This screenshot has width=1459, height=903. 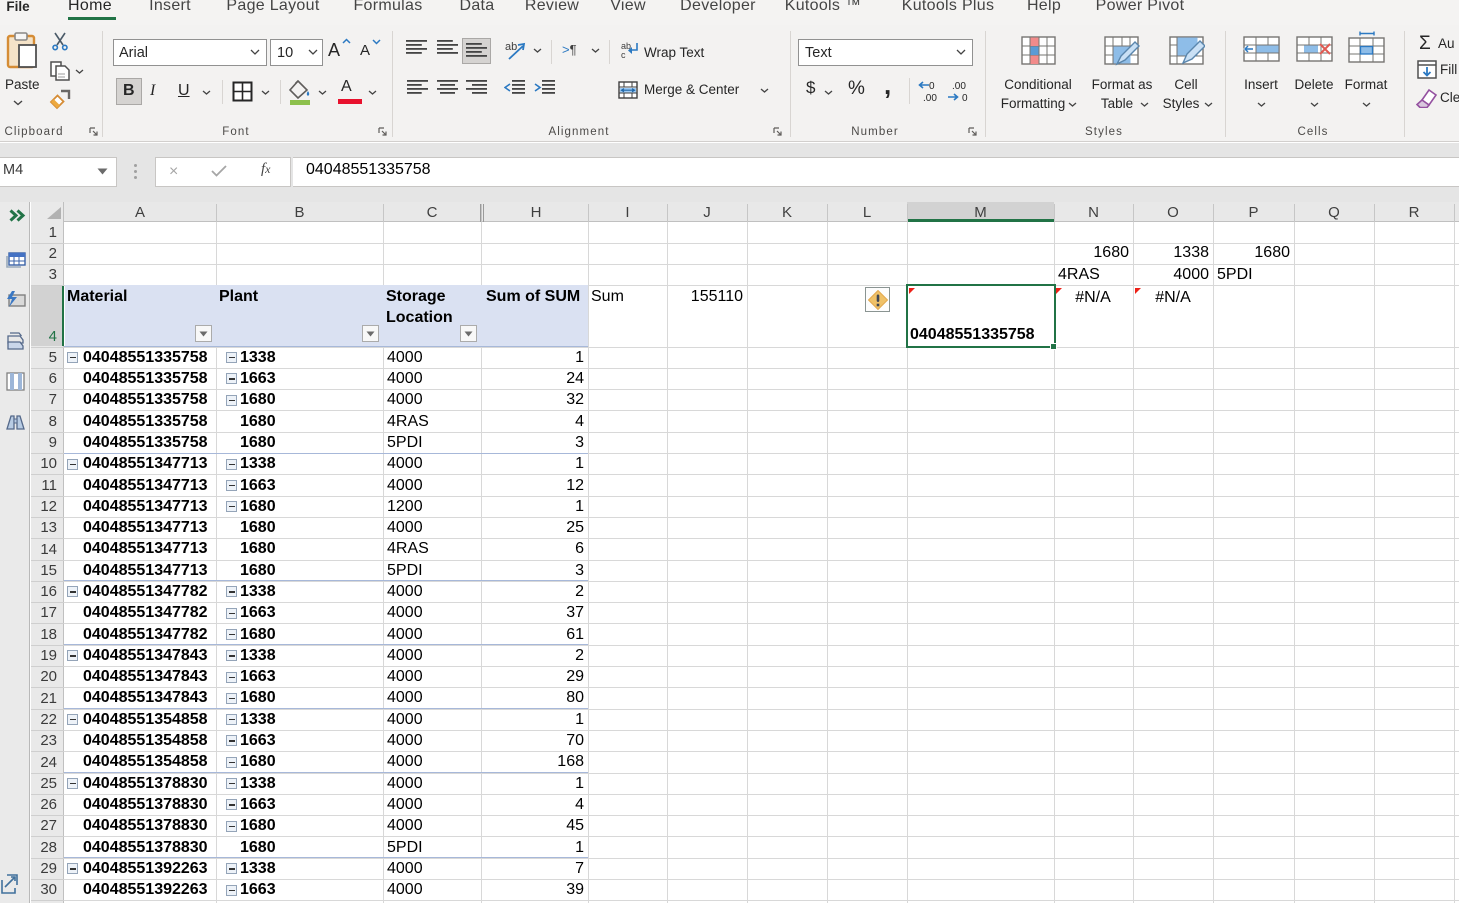 I want to click on svg-text: ab, so click(x=511, y=47).